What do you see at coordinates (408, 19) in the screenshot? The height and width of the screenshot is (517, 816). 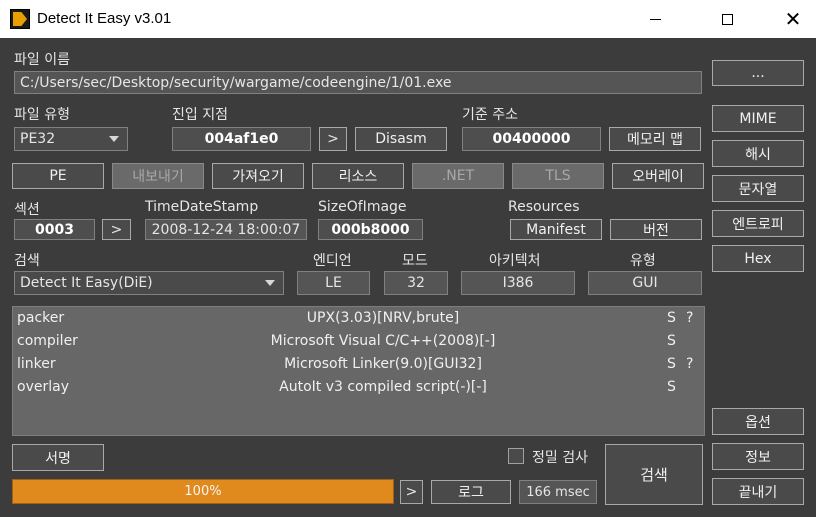 I see `title-bar: Detect It Easy v3.01 ✕` at bounding box center [408, 19].